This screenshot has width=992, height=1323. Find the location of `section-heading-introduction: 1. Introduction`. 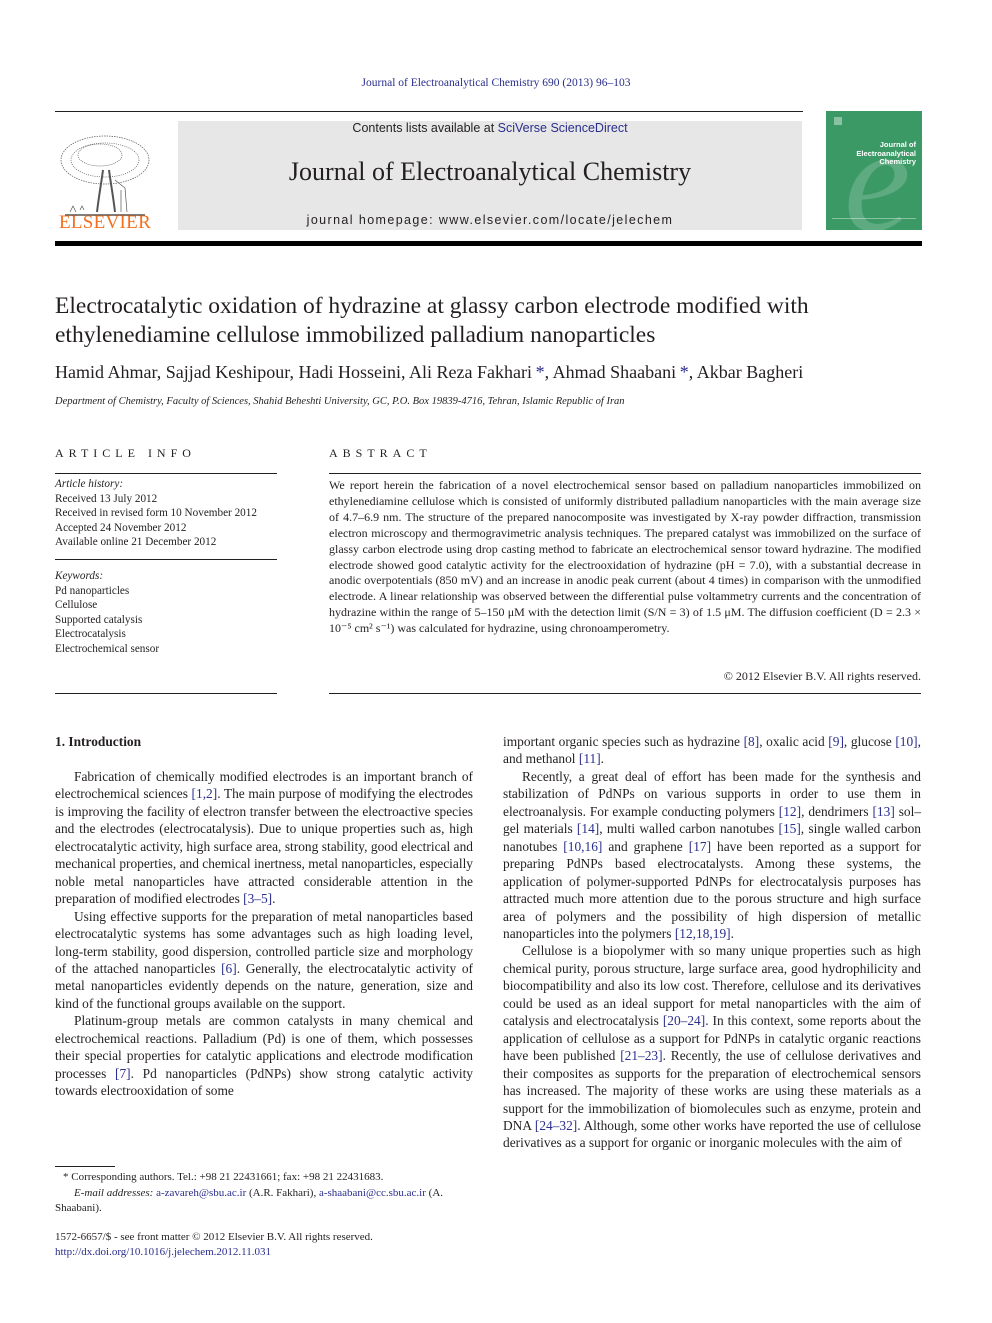

section-heading-introduction: 1. Introduction is located at coordinates (98, 741).